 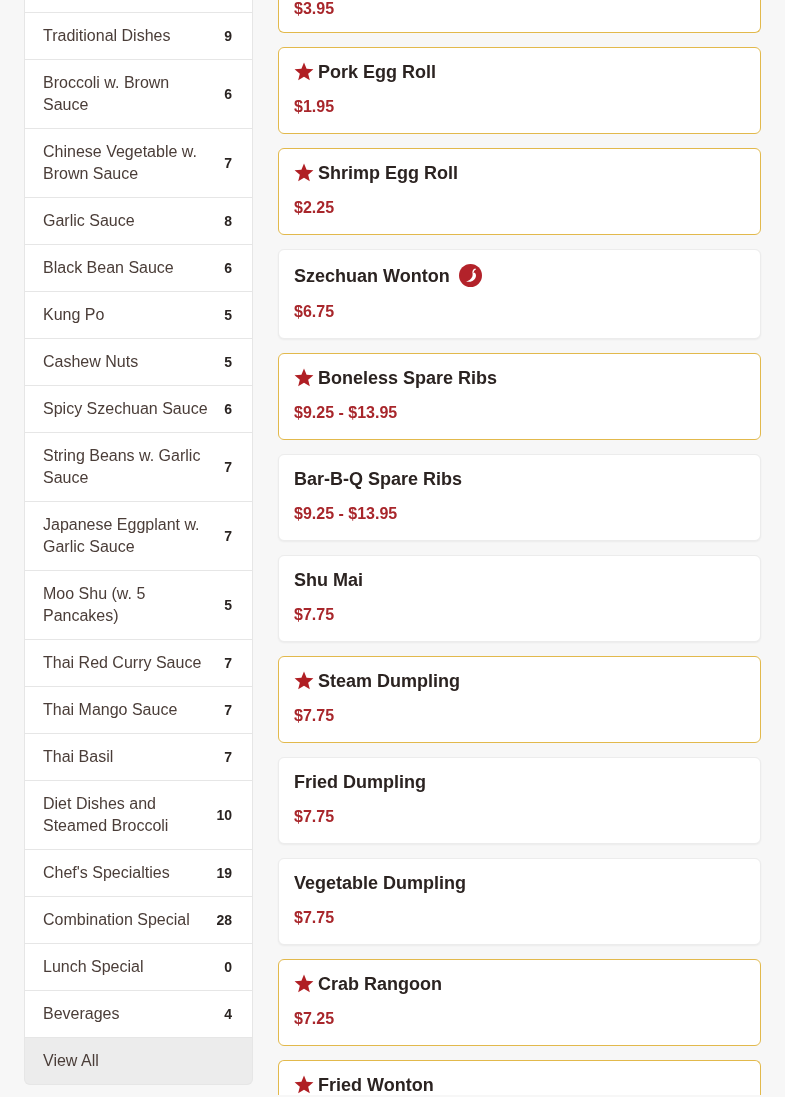 What do you see at coordinates (380, 883) in the screenshot?
I see `item-name: Vegetable Dumpling` at bounding box center [380, 883].